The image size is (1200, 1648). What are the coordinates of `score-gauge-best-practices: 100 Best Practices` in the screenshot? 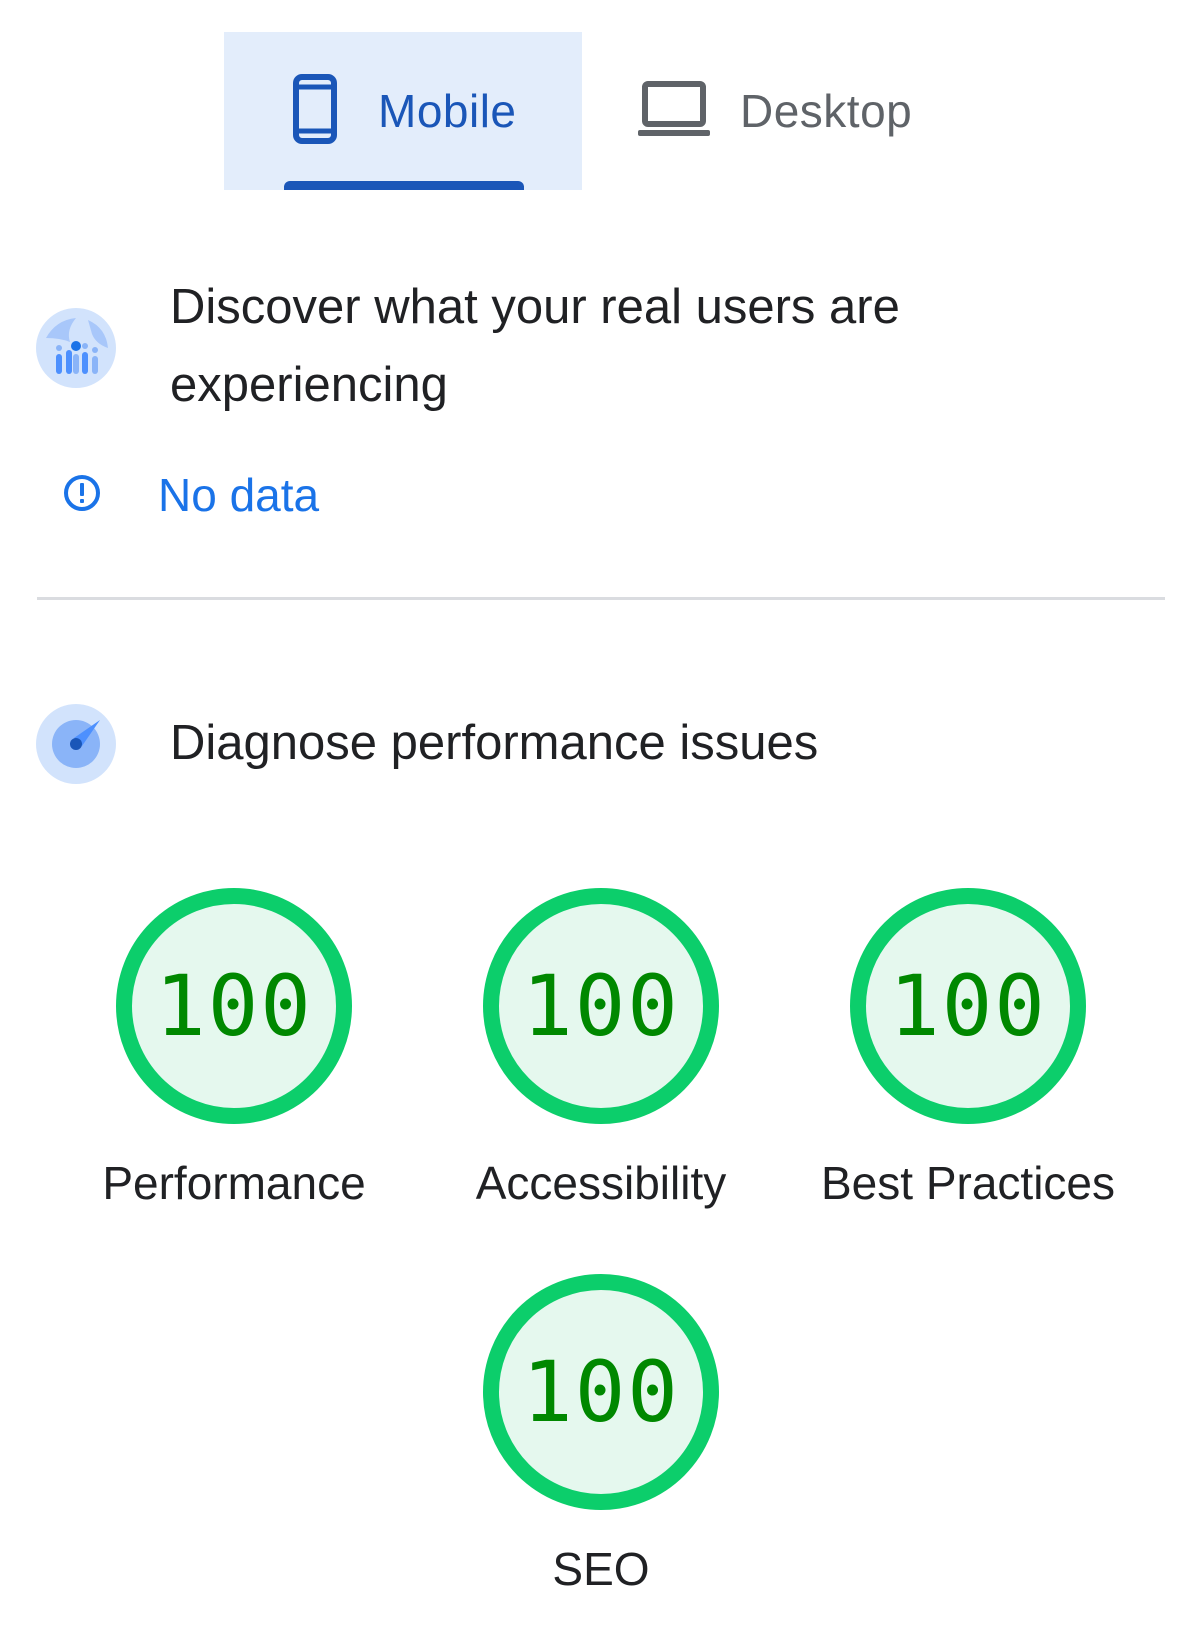 It's located at (968, 1049).